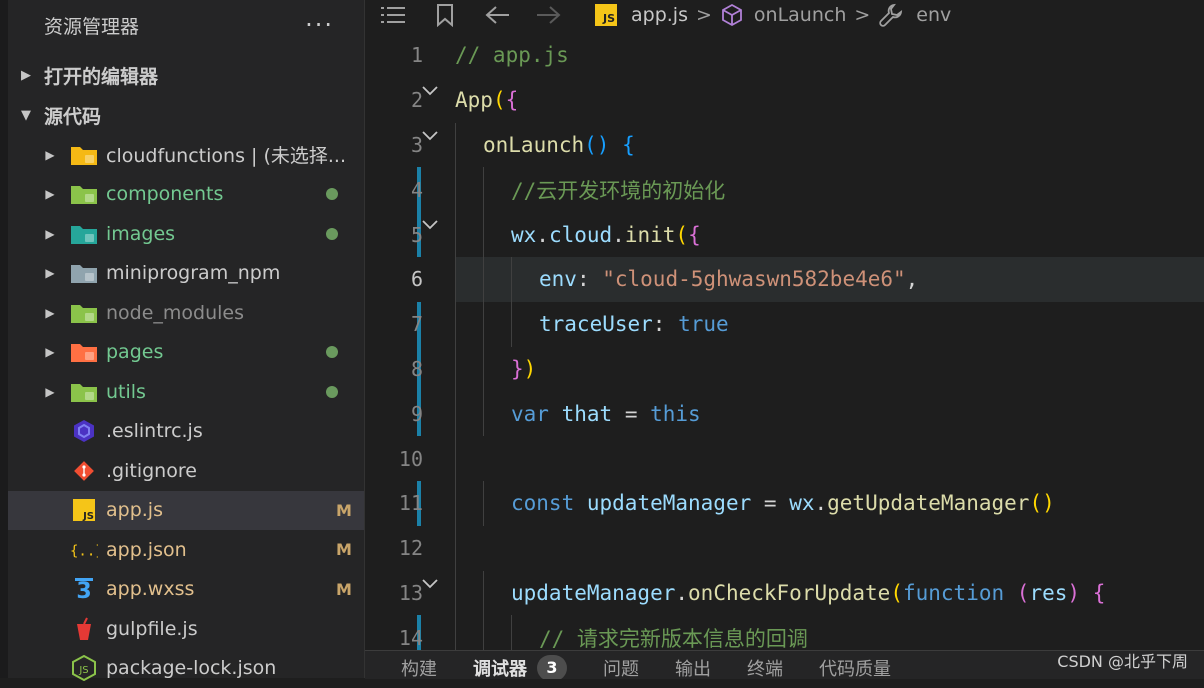 The width and height of the screenshot is (1204, 688). I want to click on code-line: 9var that = this, so click(784, 413).